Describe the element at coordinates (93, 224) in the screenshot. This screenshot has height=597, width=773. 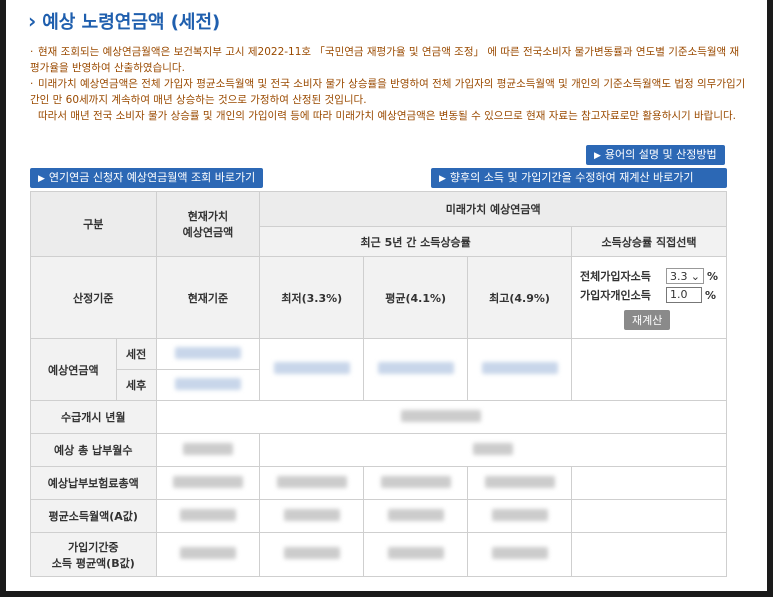
I see `header-category: 구분` at that location.